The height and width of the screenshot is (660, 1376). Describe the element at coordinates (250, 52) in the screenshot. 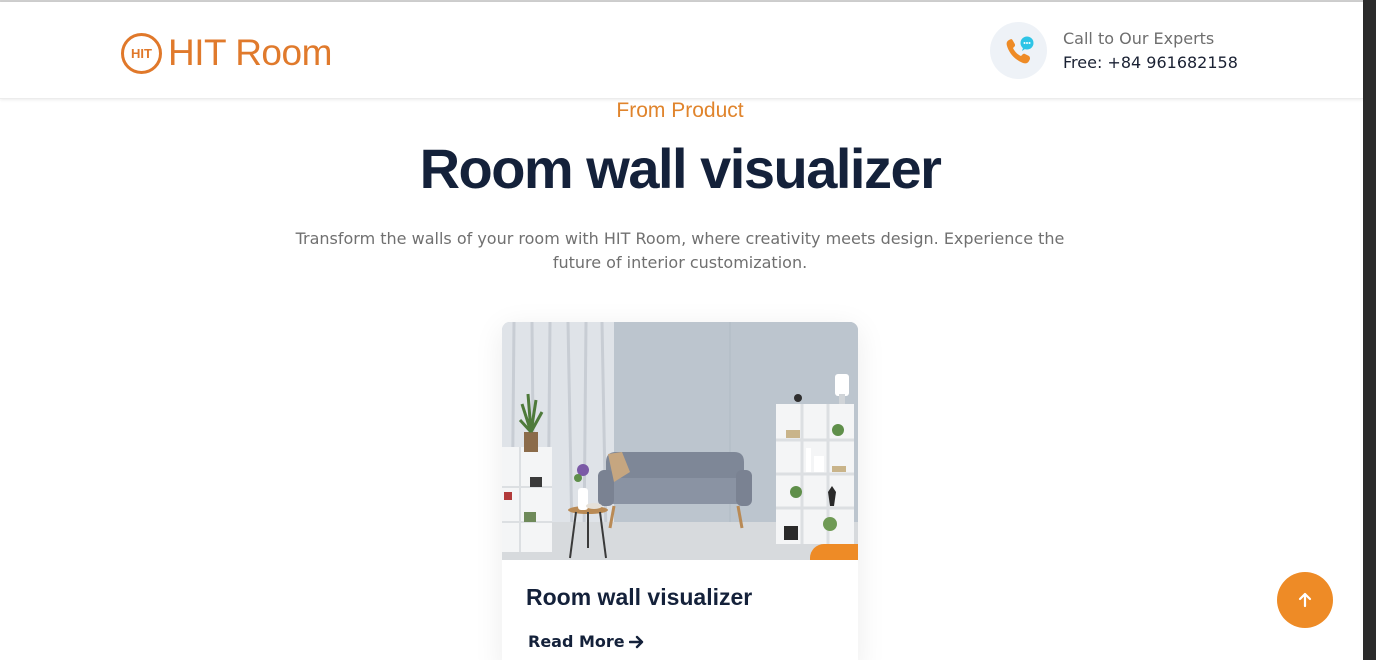

I see `logo-text: HIT Room` at that location.